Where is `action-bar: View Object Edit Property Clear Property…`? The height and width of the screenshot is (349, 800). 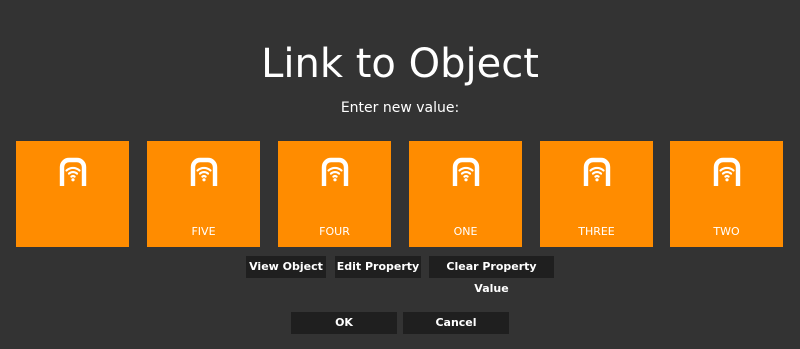
action-bar: View Object Edit Property Clear Property… is located at coordinates (400, 275).